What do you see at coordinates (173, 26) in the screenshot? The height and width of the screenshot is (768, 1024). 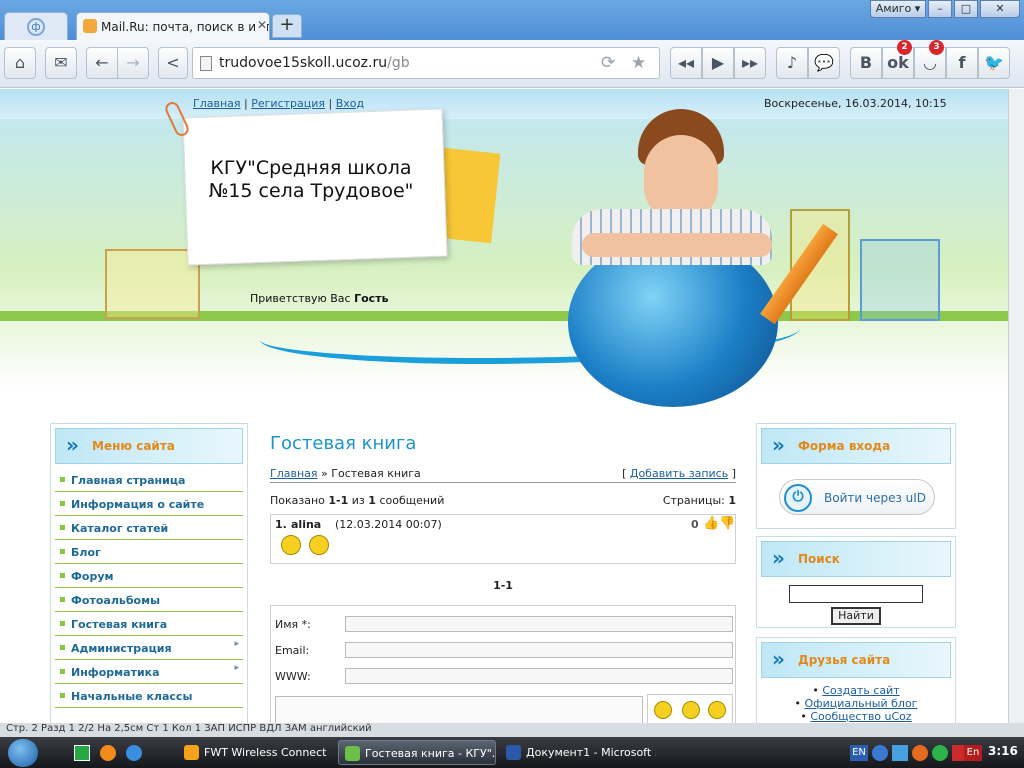 I see `tab-mailru: Mail.Ru: почта, поиск в интер ✕` at bounding box center [173, 26].